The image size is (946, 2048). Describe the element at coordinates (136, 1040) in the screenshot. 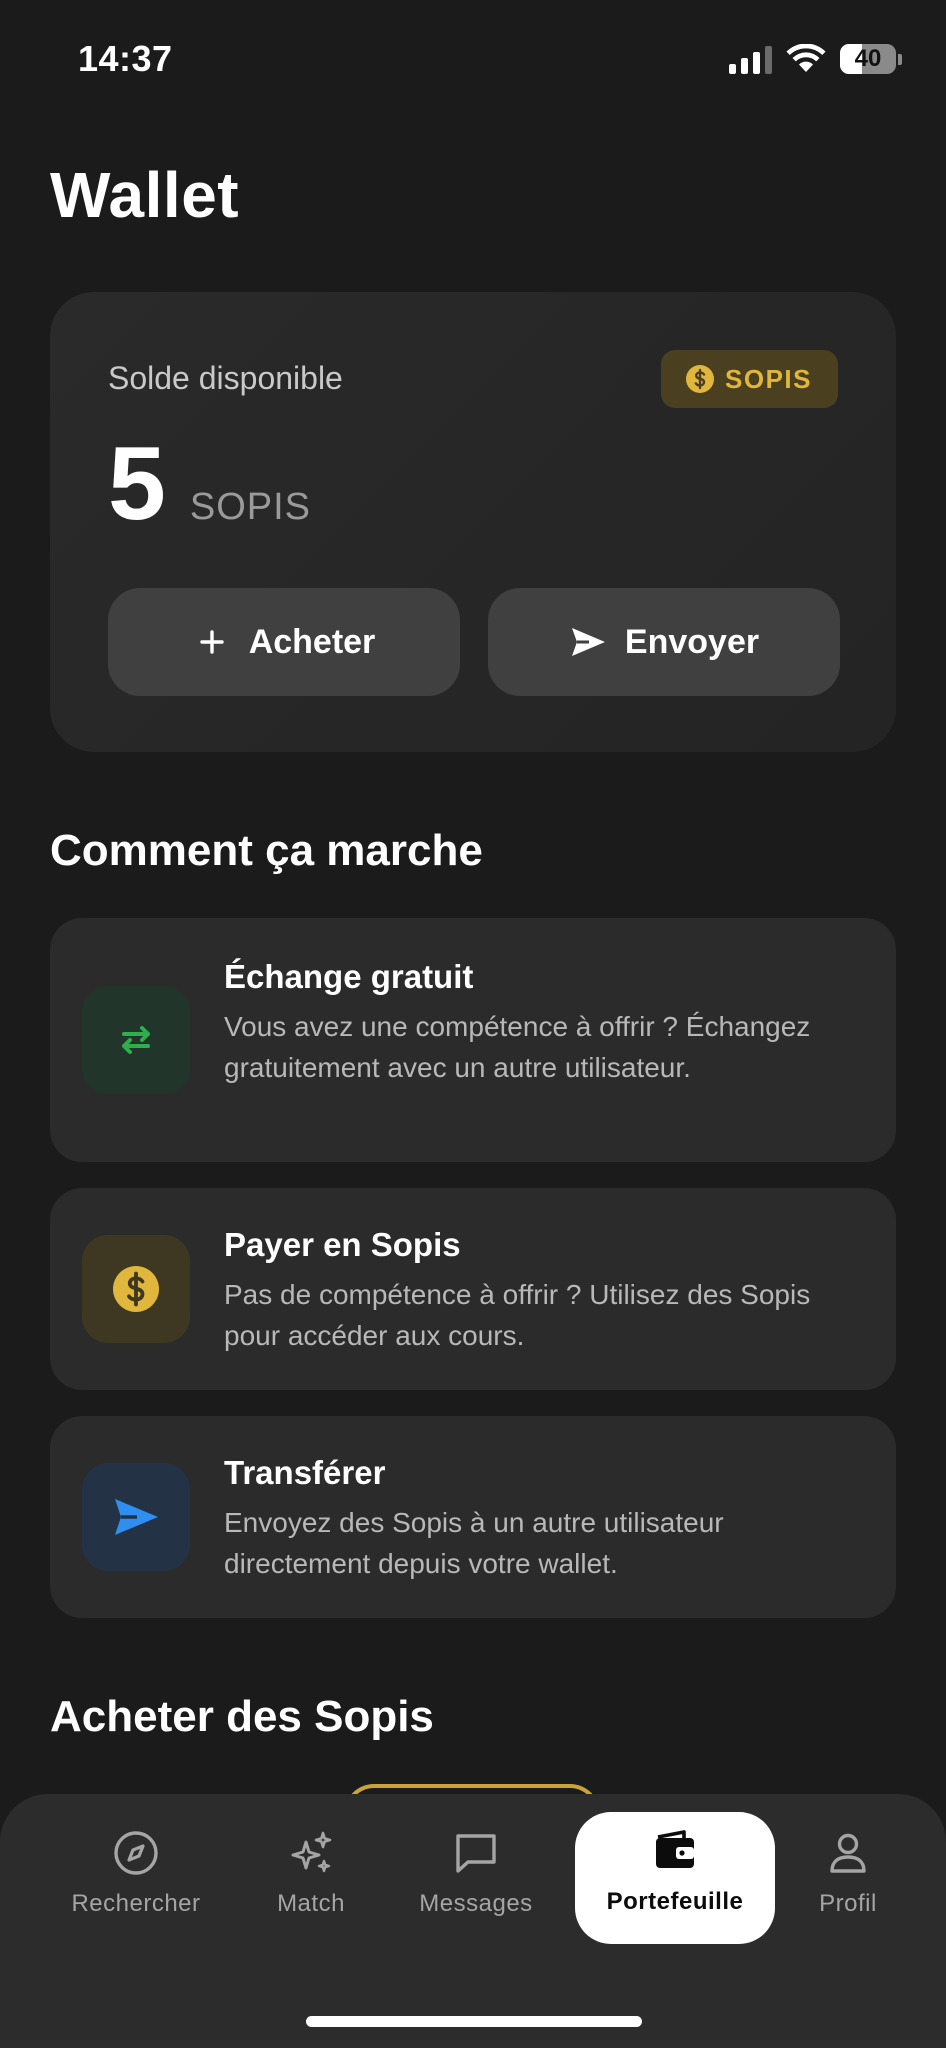

I see `swap-arrows-icon` at that location.